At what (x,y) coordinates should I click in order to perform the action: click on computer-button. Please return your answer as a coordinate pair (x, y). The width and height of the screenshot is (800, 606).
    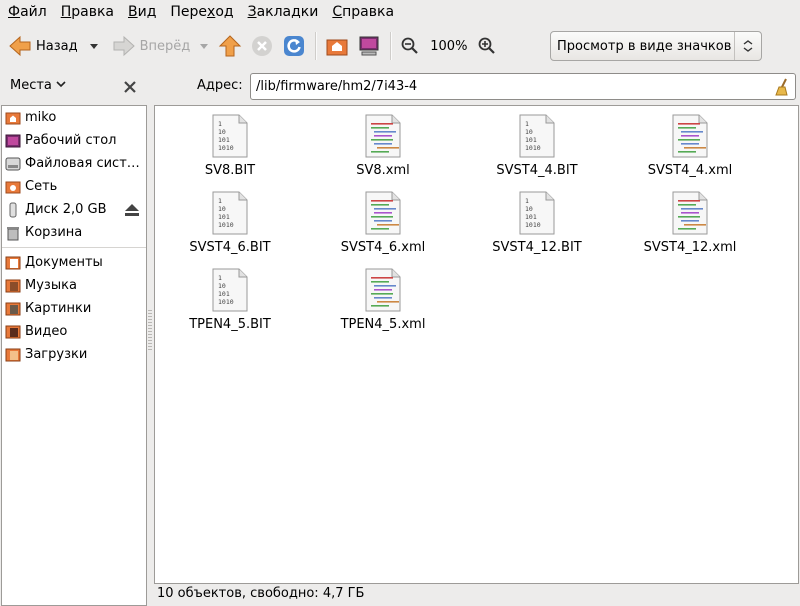
    Looking at the image, I should click on (369, 46).